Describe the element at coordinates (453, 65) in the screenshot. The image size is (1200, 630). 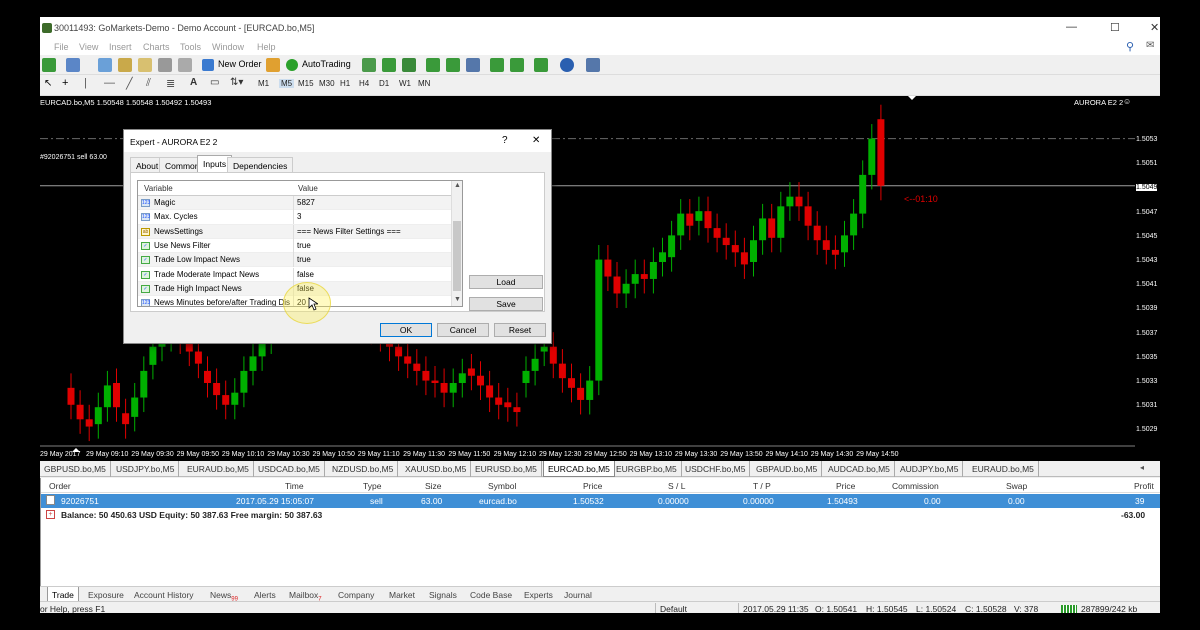
I see `zoom-out-icon` at that location.